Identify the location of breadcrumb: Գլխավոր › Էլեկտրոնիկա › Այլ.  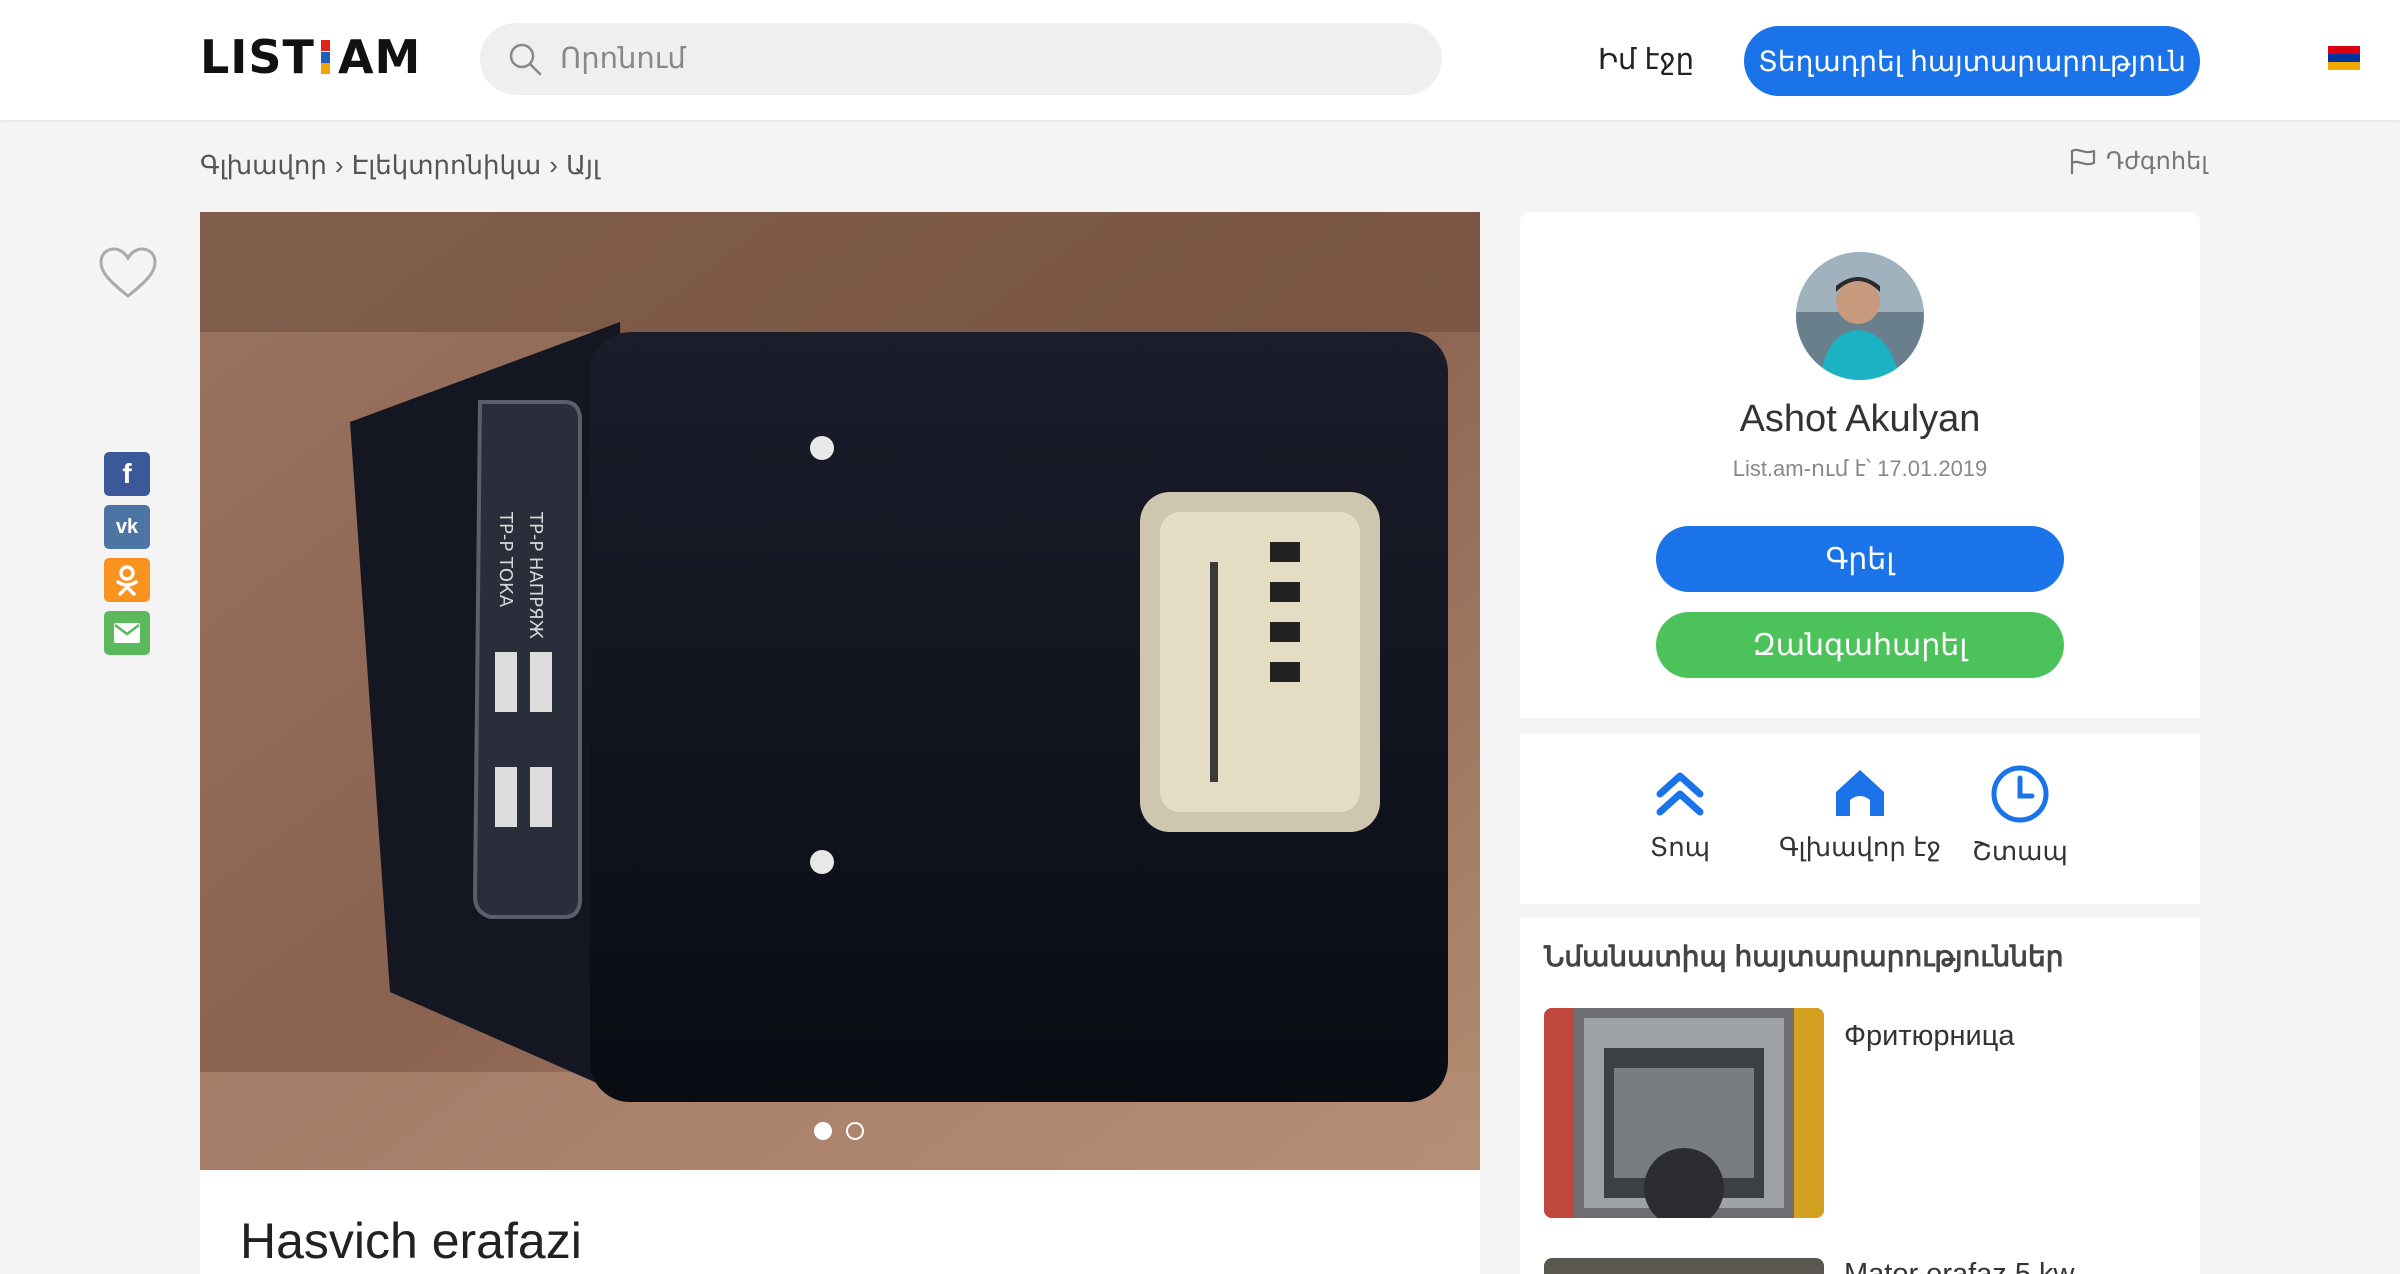
(400, 165).